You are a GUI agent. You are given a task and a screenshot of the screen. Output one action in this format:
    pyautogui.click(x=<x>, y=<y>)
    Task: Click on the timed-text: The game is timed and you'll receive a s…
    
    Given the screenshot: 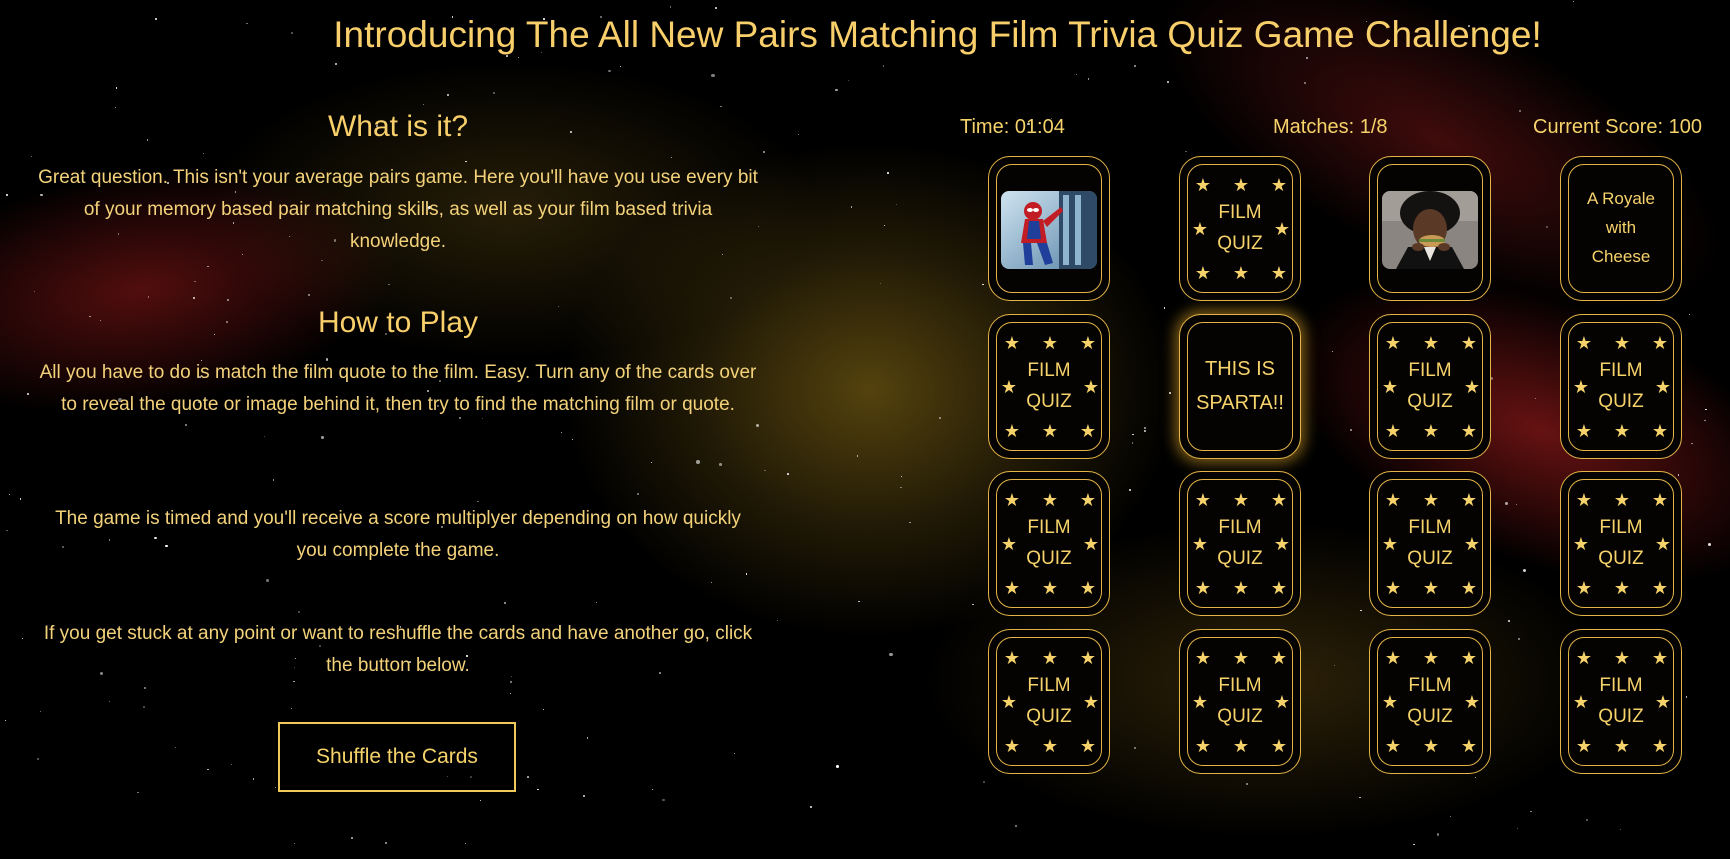 What is the action you would take?
    pyautogui.click(x=398, y=534)
    